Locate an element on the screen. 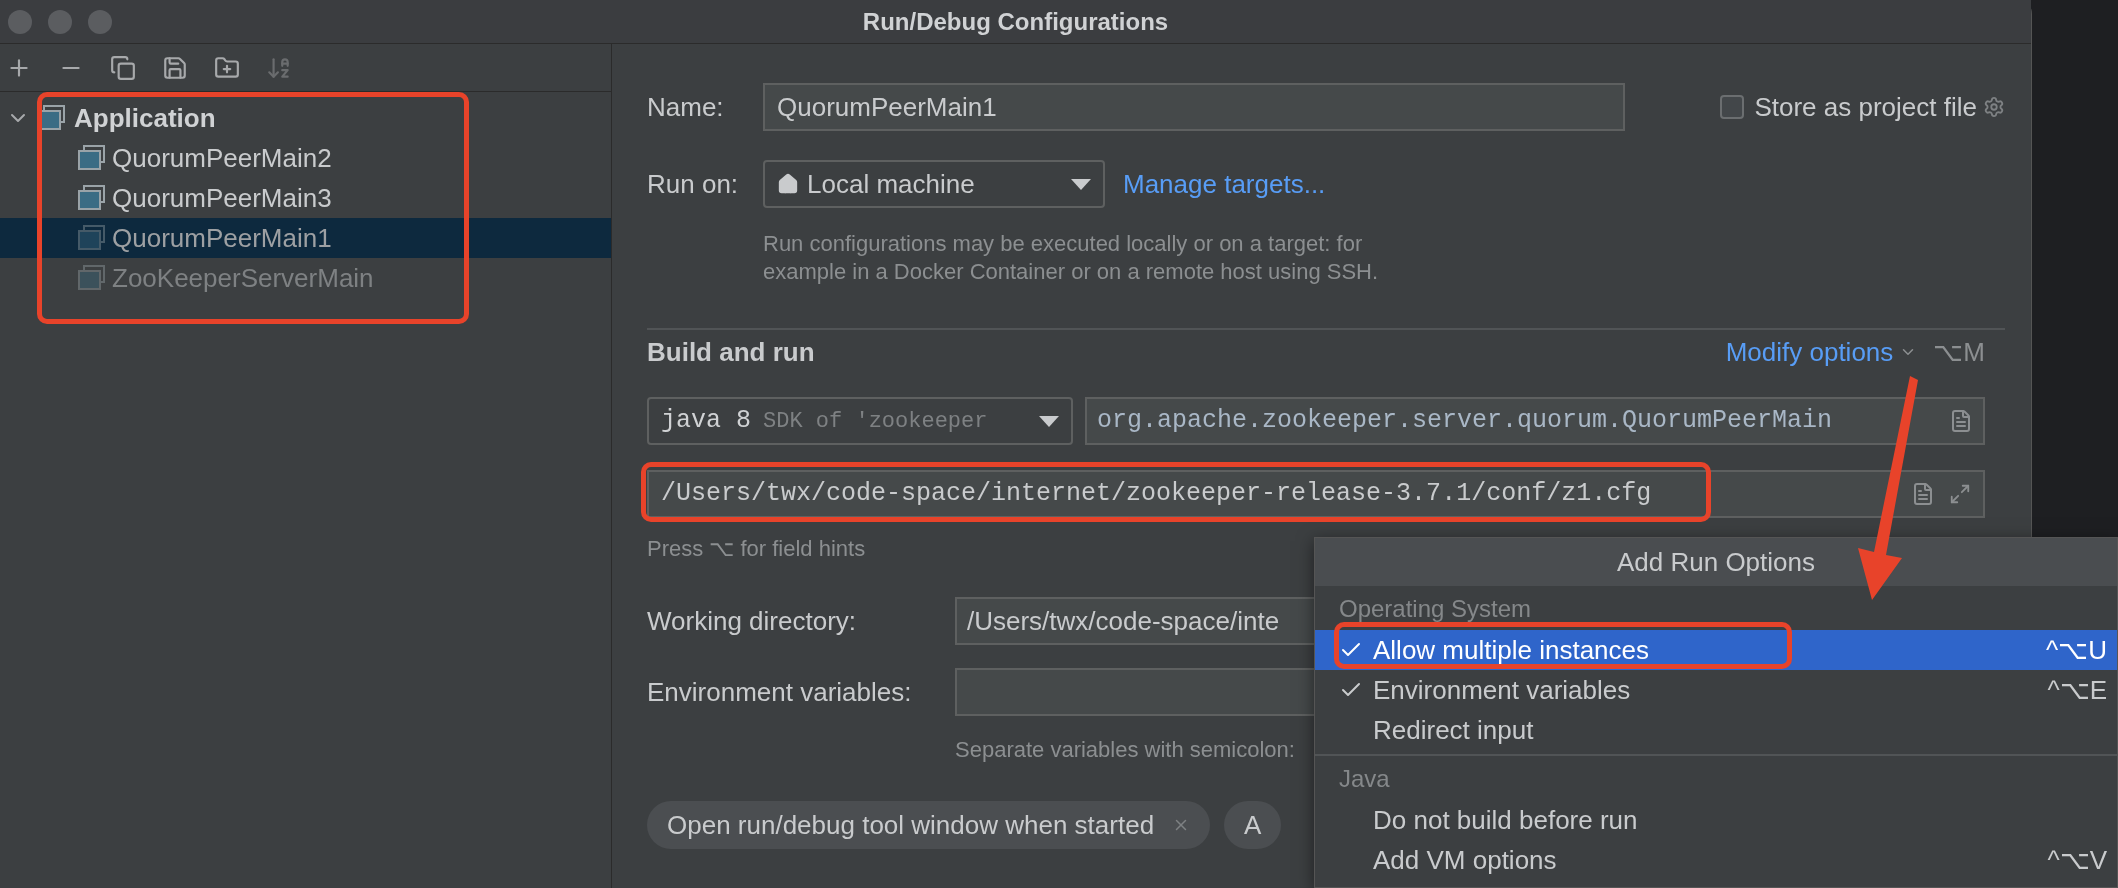  environment-help-text: Separate variables with semicolon: is located at coordinates (1125, 750).